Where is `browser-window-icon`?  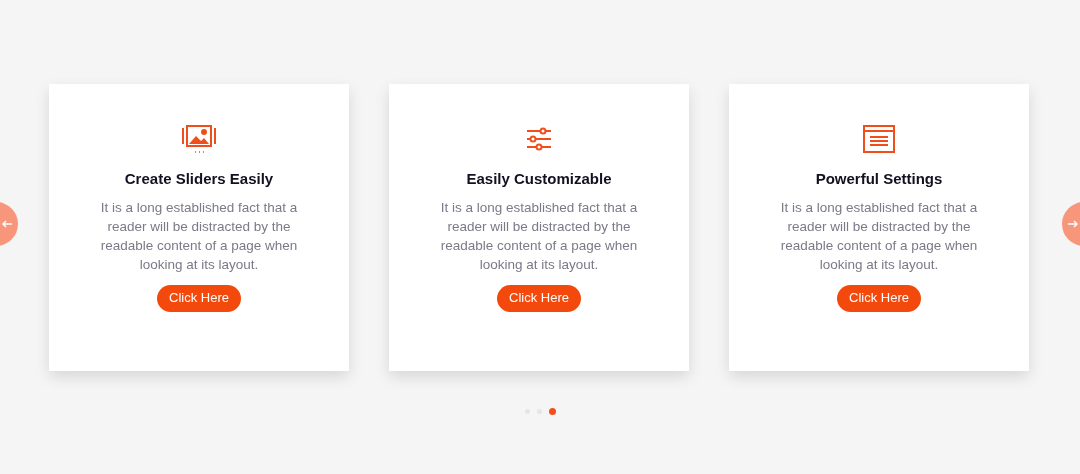 browser-window-icon is located at coordinates (879, 139).